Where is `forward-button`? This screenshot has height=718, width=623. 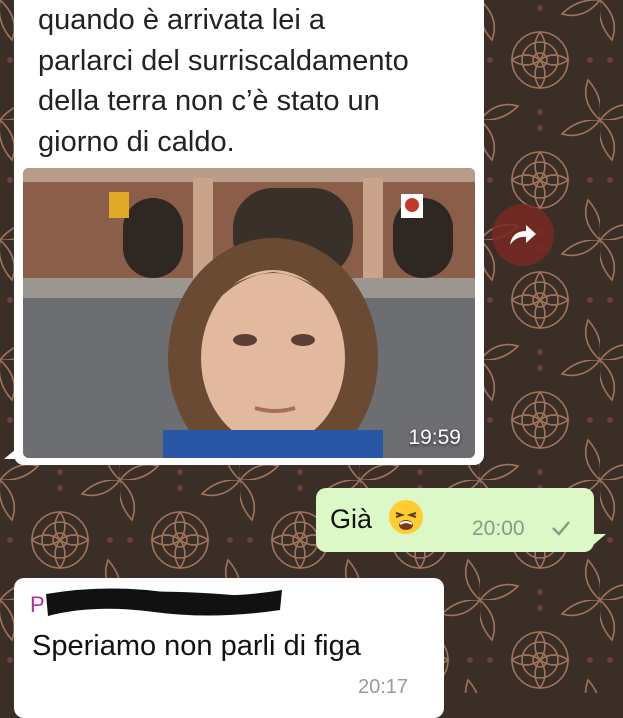 forward-button is located at coordinates (523, 235).